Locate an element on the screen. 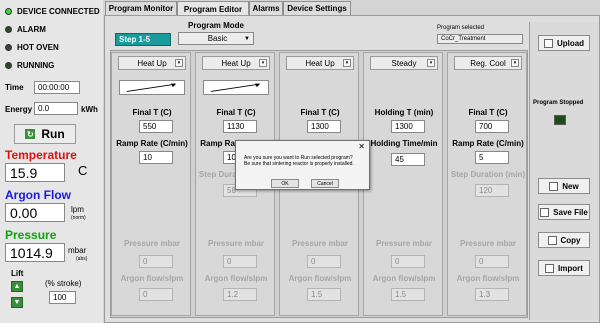 Image resolution: width=600 pixels, height=323 pixels. save-file-button: Save File is located at coordinates (564, 212).